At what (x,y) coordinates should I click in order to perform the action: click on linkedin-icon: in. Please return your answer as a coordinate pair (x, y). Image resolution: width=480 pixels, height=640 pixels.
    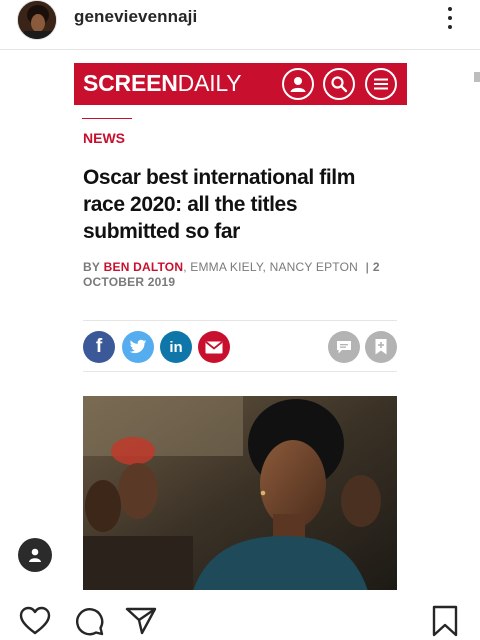
    Looking at the image, I should click on (176, 347).